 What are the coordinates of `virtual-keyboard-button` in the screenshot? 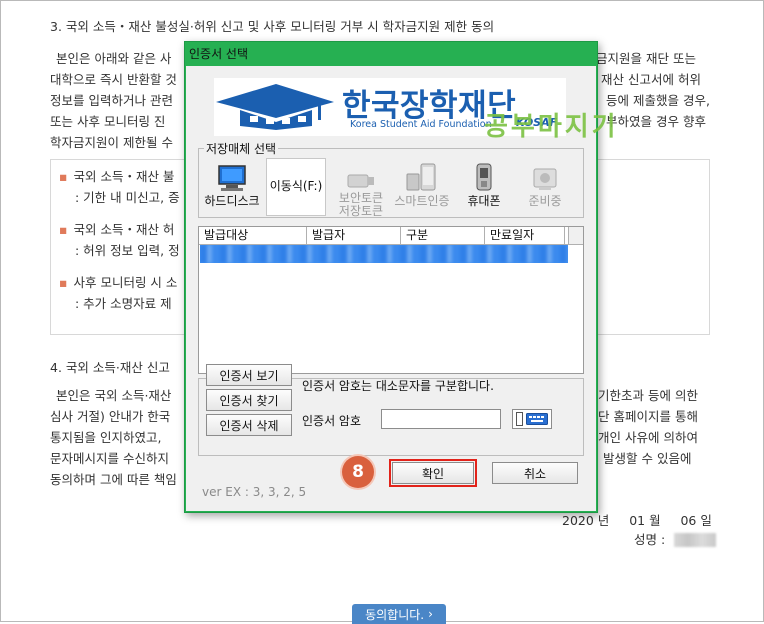 It's located at (532, 419).